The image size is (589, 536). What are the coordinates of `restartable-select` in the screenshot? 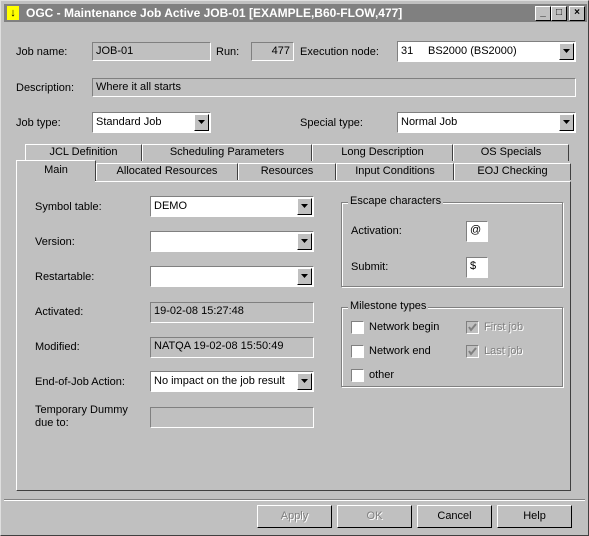 It's located at (232, 276).